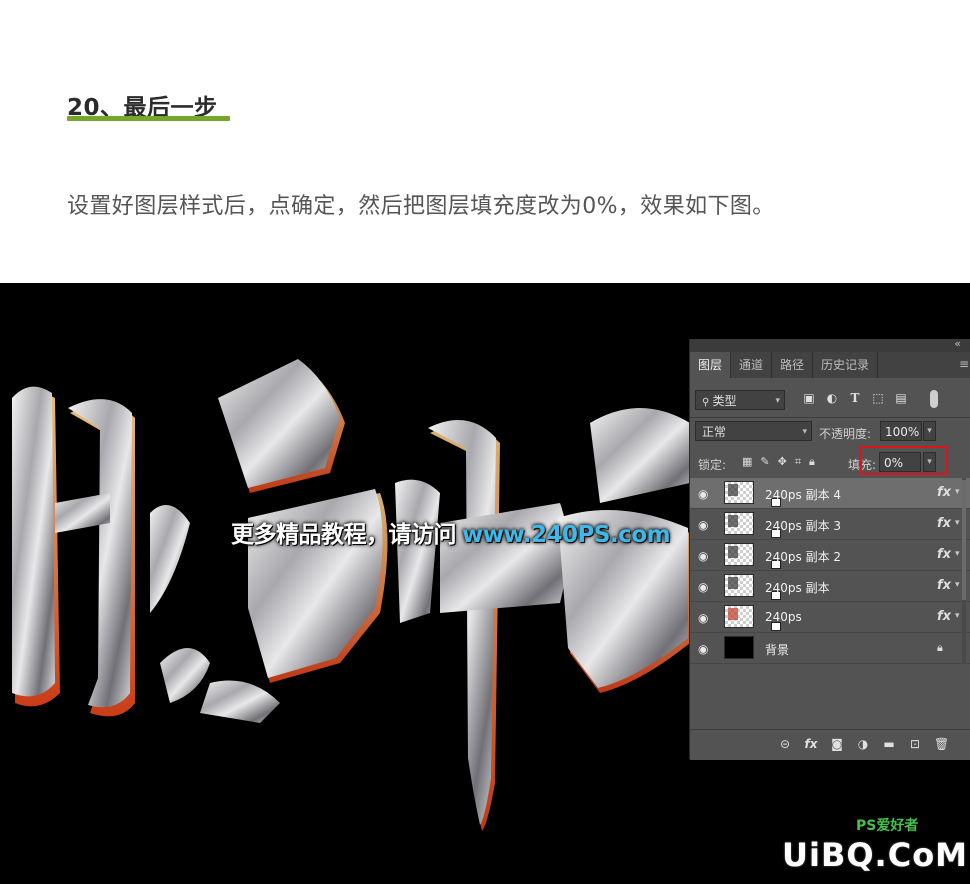  What do you see at coordinates (846, 365) in the screenshot?
I see `tab-history: 历史记录` at bounding box center [846, 365].